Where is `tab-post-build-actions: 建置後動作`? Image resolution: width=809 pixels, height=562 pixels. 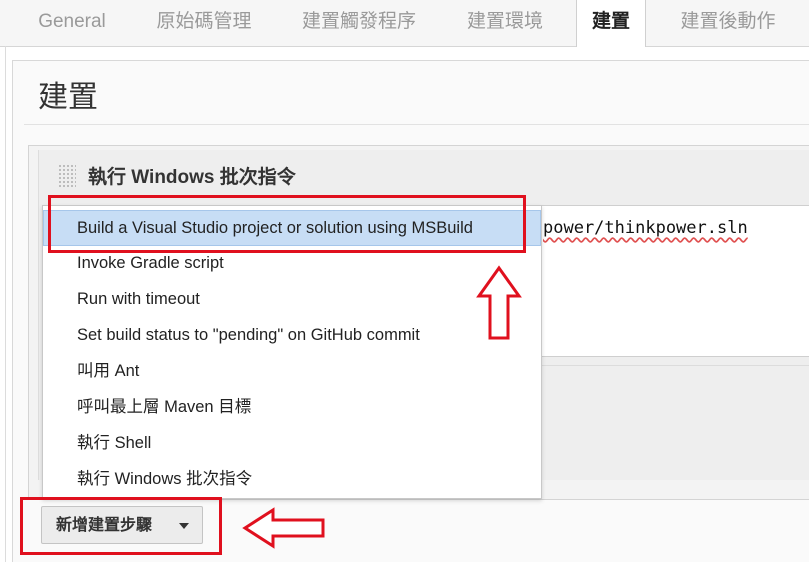
tab-post-build-actions: 建置後動作 is located at coordinates (728, 23).